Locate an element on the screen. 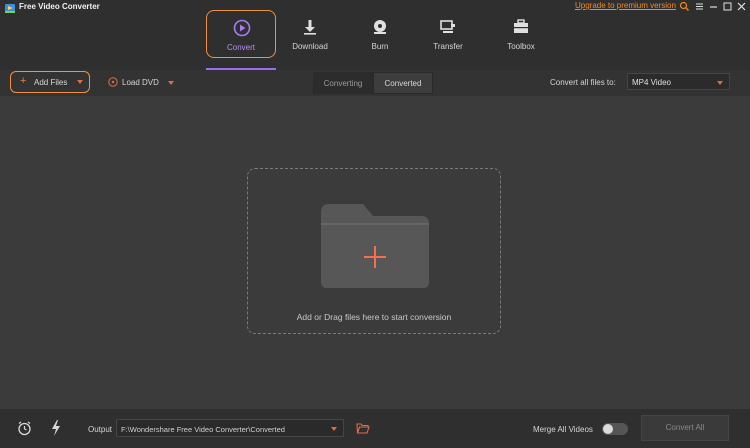  tab-burn: Burn is located at coordinates (380, 34).